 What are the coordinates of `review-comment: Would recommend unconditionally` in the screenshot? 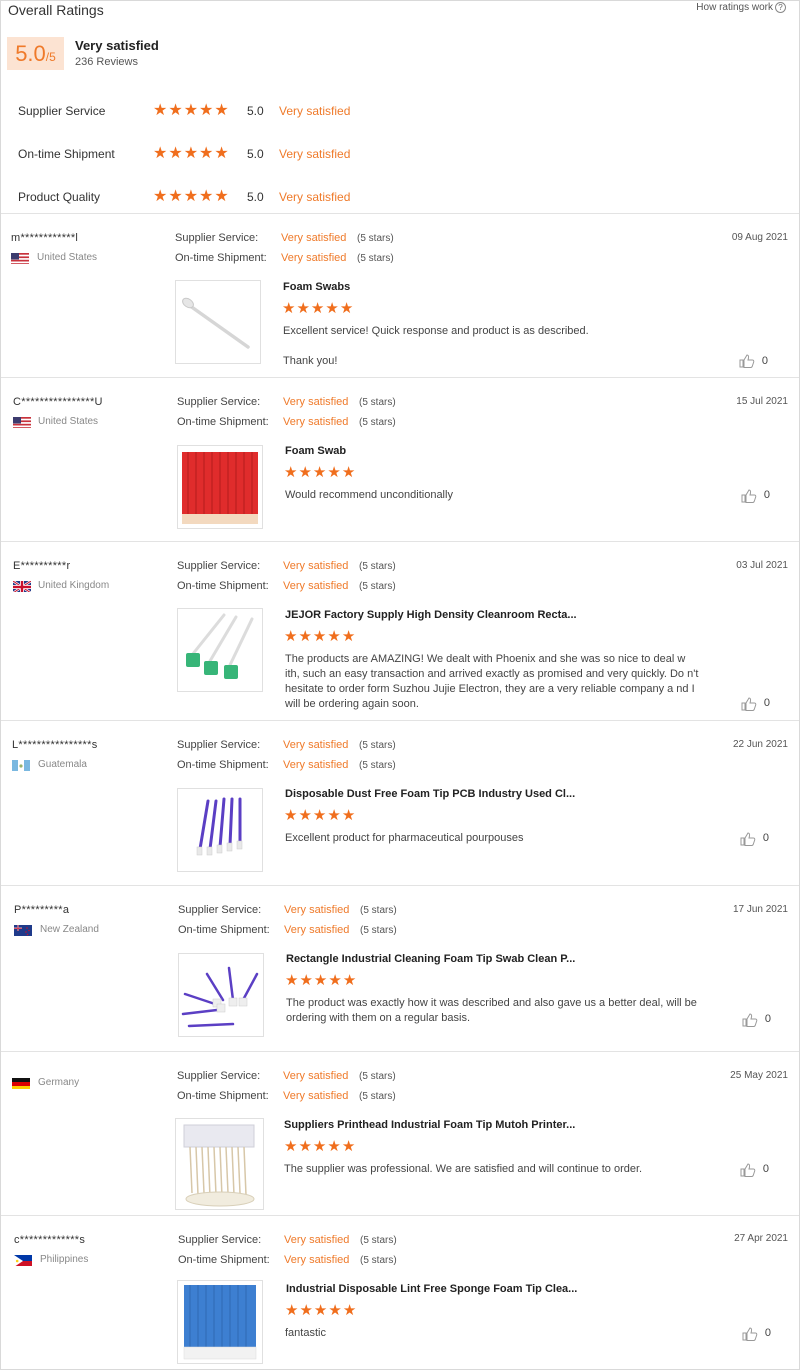 It's located at (369, 495).